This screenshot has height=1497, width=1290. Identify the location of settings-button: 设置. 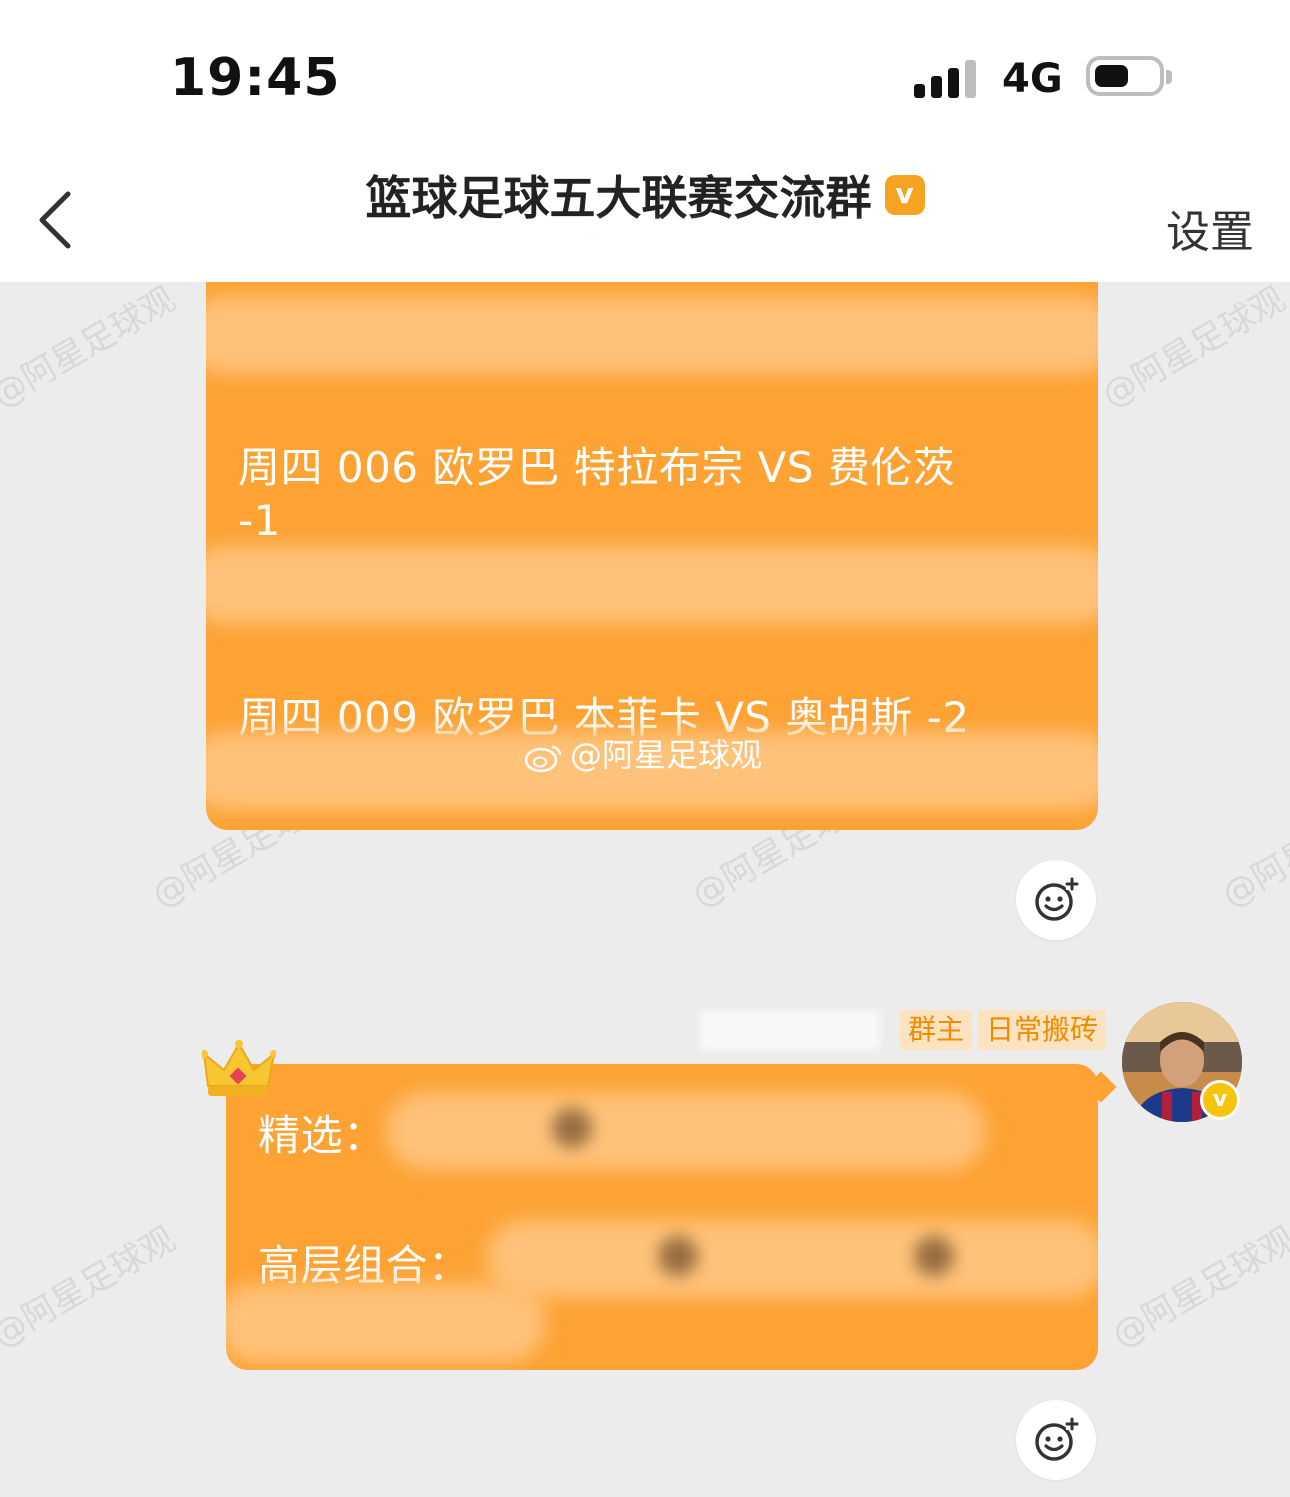
(1210, 228).